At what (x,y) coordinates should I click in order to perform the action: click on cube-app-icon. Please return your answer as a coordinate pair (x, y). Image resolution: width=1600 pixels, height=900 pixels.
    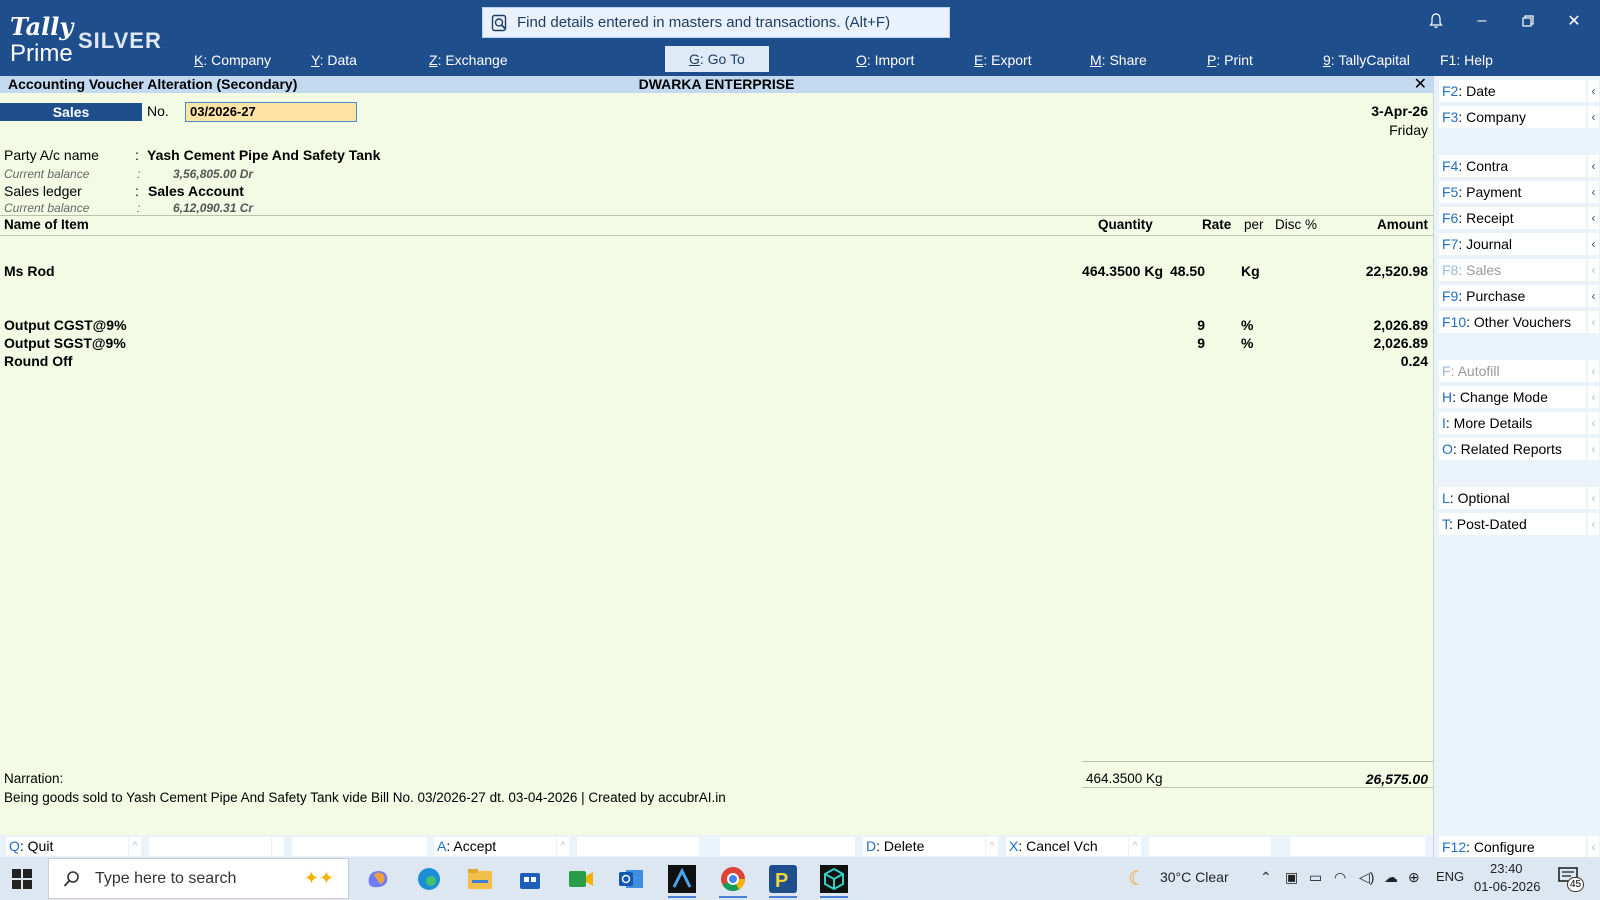
    Looking at the image, I should click on (834, 880).